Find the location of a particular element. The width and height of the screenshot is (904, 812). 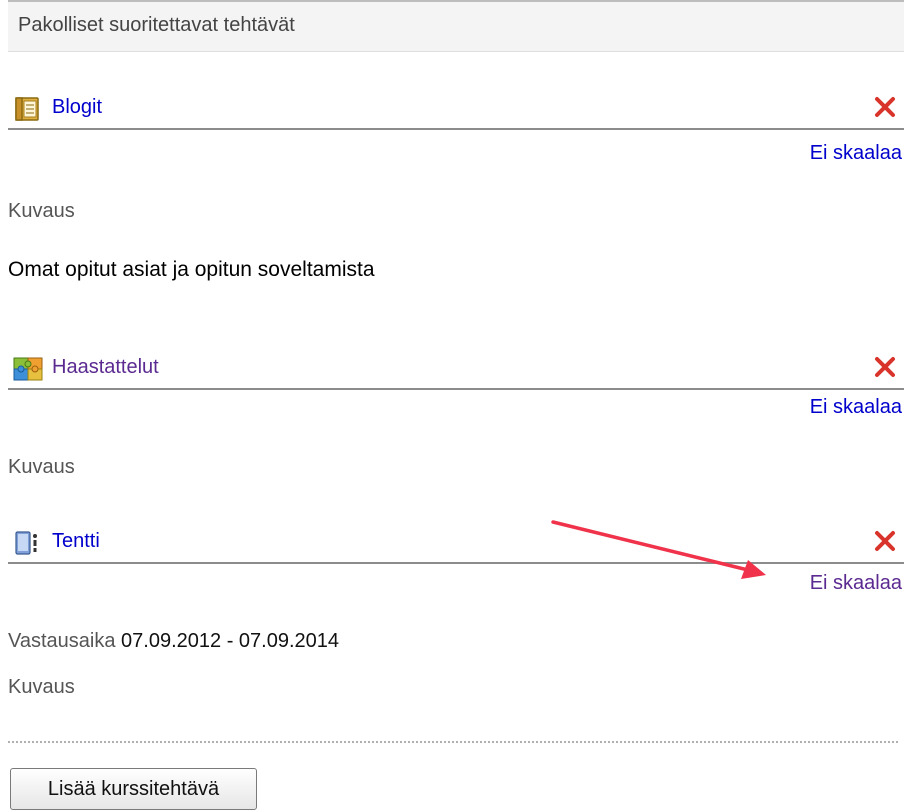

scale-link-tentti: Ei skaalaa is located at coordinates (856, 583).